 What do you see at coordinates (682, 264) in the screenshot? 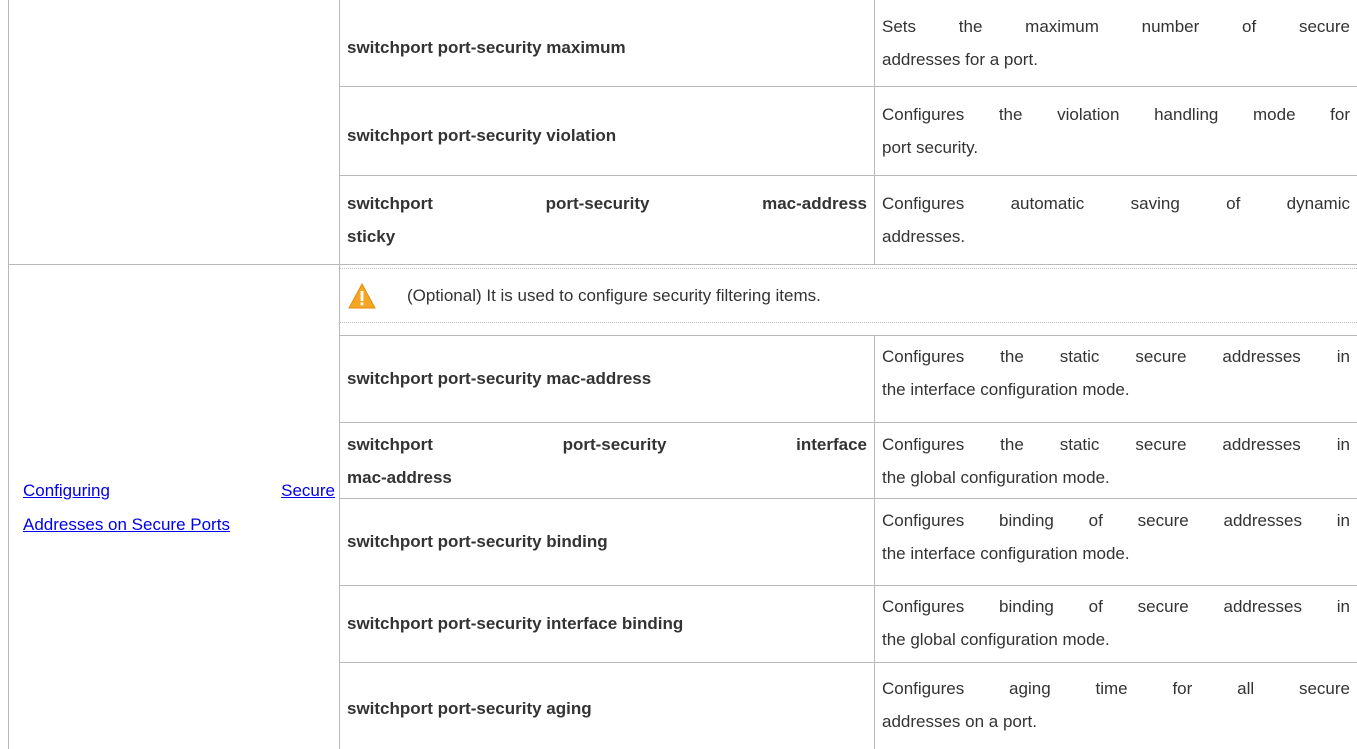
I see `section-divider` at bounding box center [682, 264].